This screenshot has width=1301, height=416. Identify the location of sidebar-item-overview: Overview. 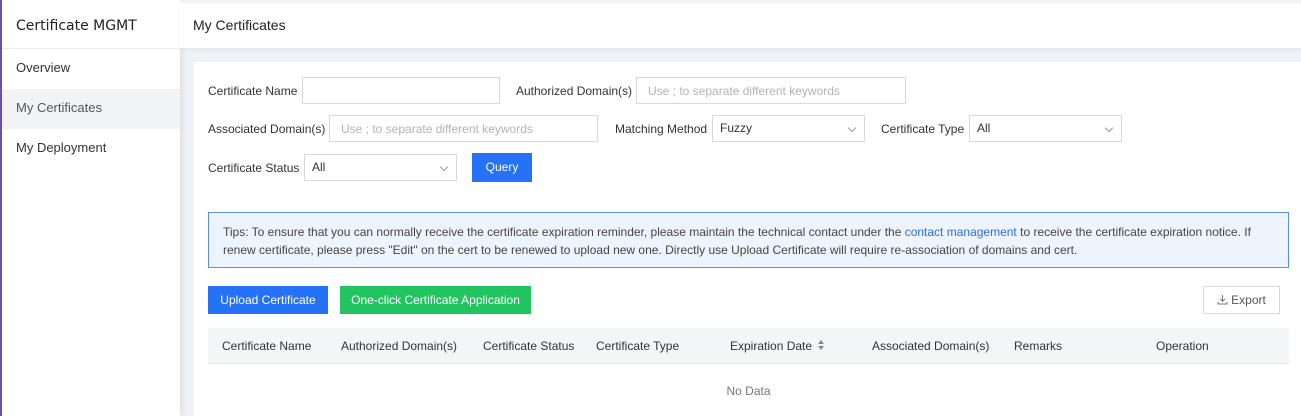
(91, 69).